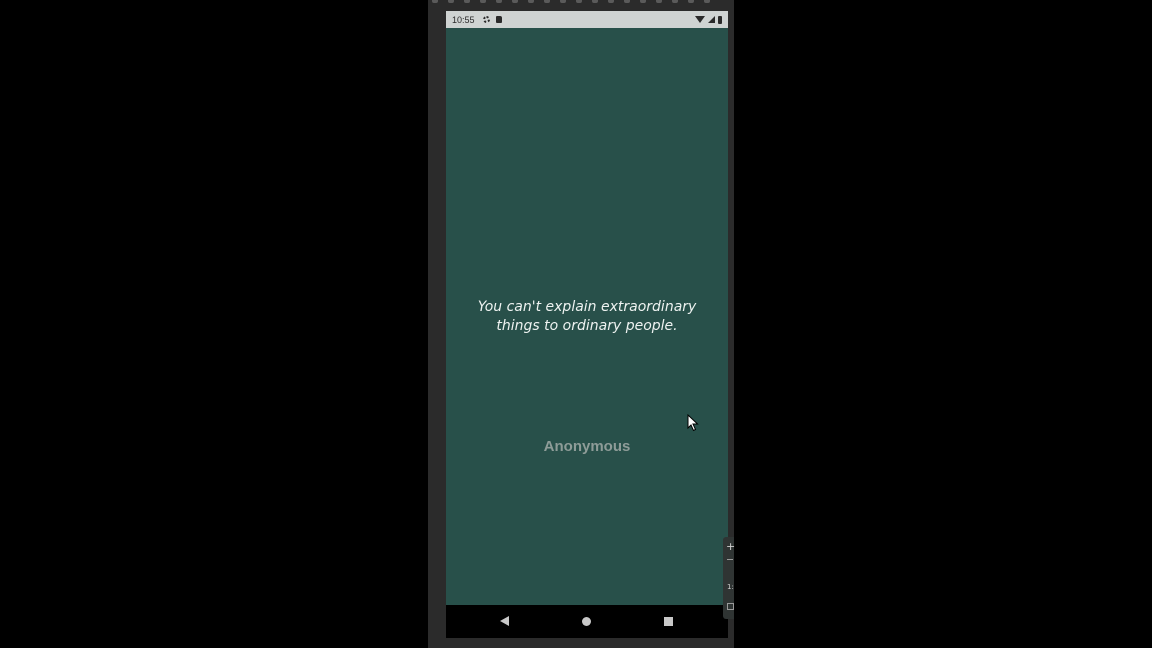 The width and height of the screenshot is (1152, 648). Describe the element at coordinates (463, 19) in the screenshot. I see `status-time: 10:55` at that location.